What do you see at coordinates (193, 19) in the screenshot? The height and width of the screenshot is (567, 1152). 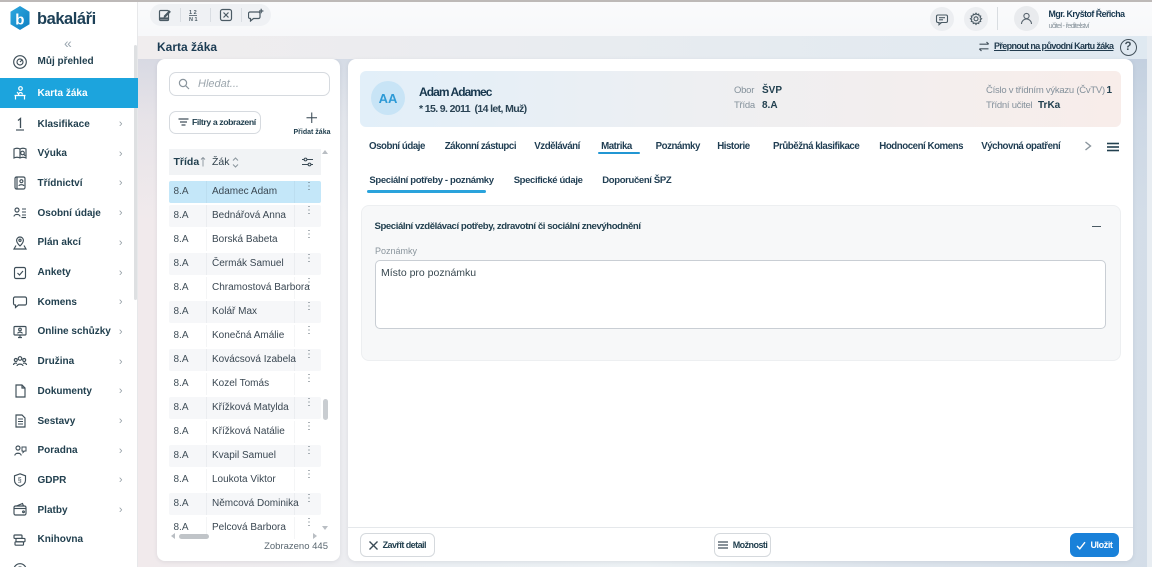 I see `svg-text: N 1` at bounding box center [193, 19].